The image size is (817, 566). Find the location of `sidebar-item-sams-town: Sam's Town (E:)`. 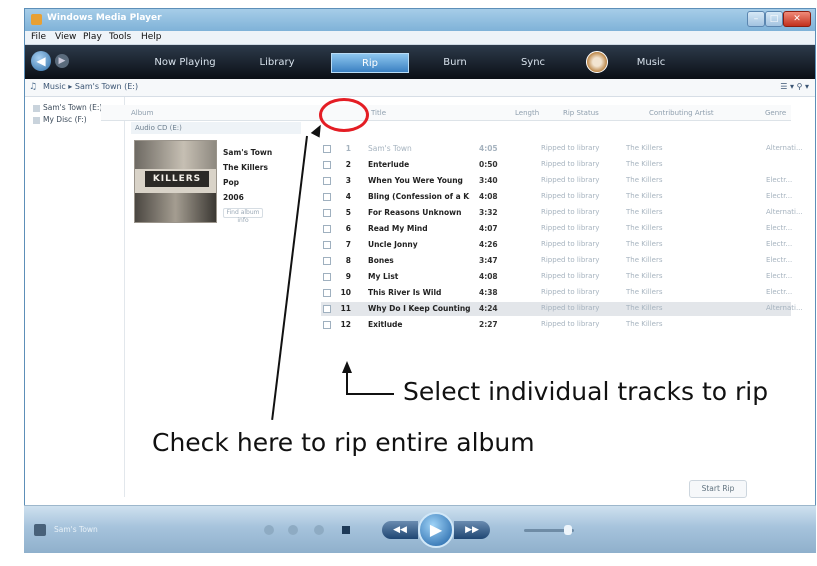

sidebar-item-sams-town: Sam's Town (E:) is located at coordinates (67, 107).